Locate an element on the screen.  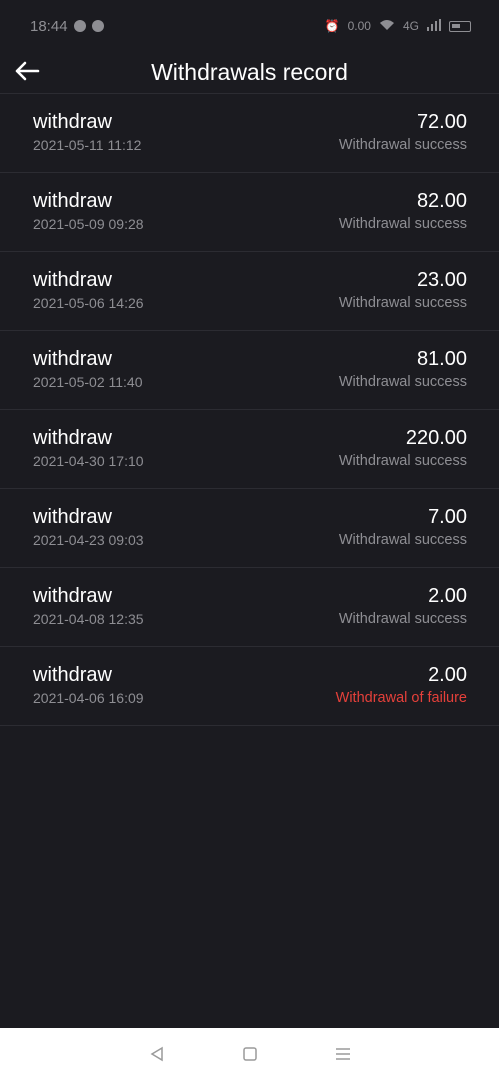
record-status-failure: Withdrawal of failure is located at coordinates (401, 698).